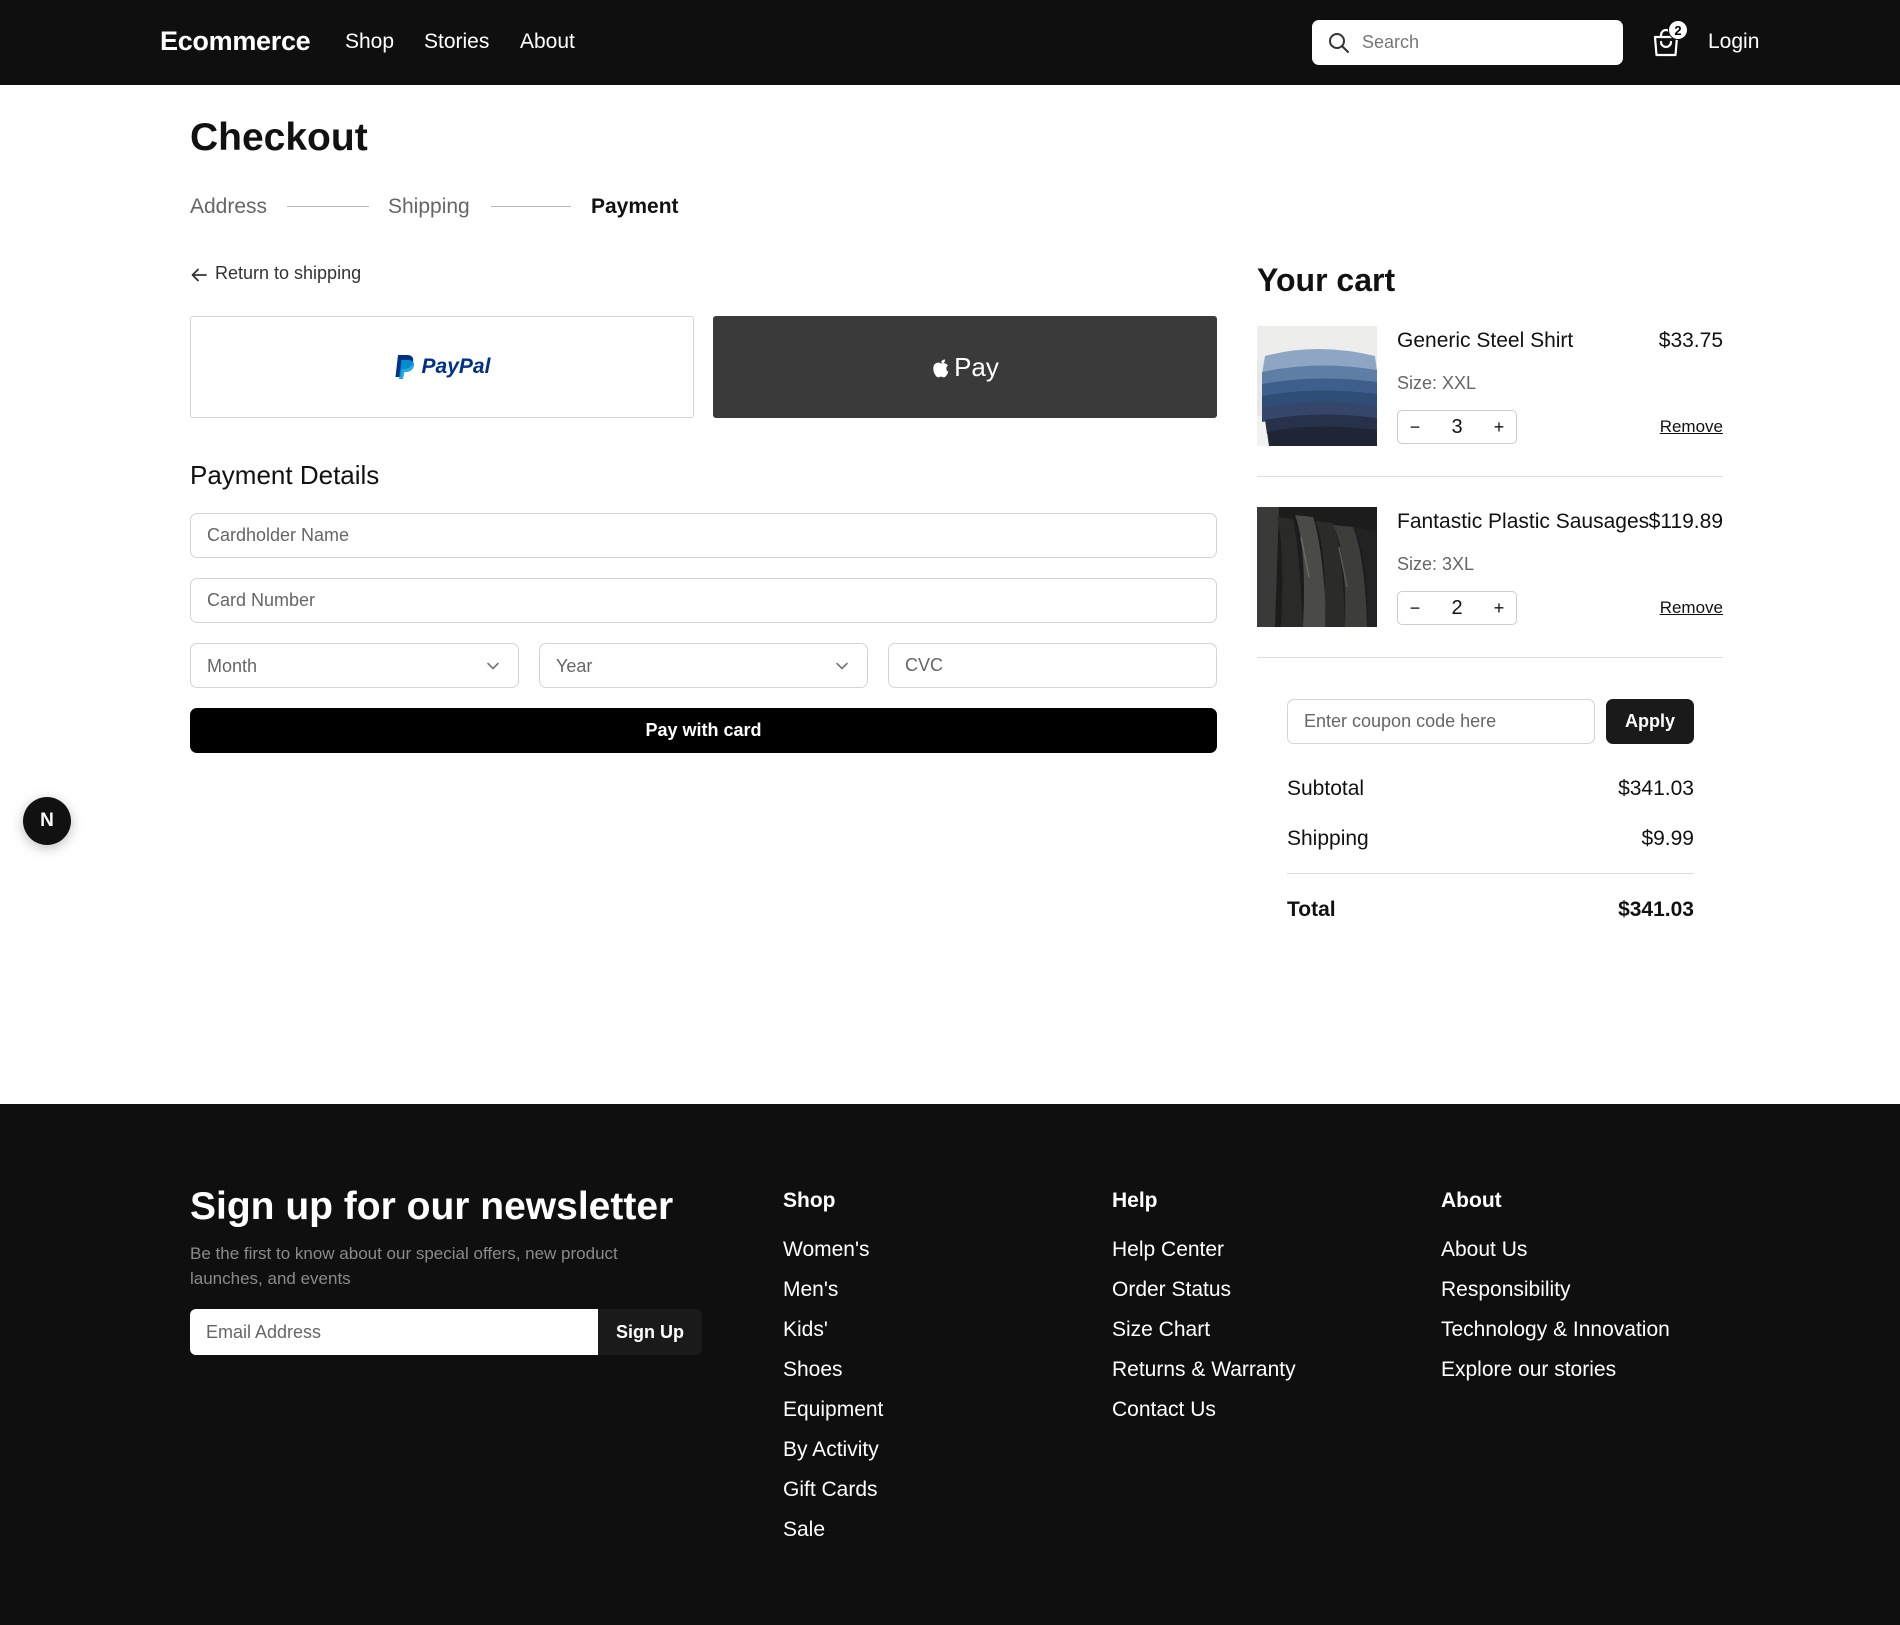  What do you see at coordinates (1326, 788) in the screenshot?
I see `subtotal-label: Subtotal` at bounding box center [1326, 788].